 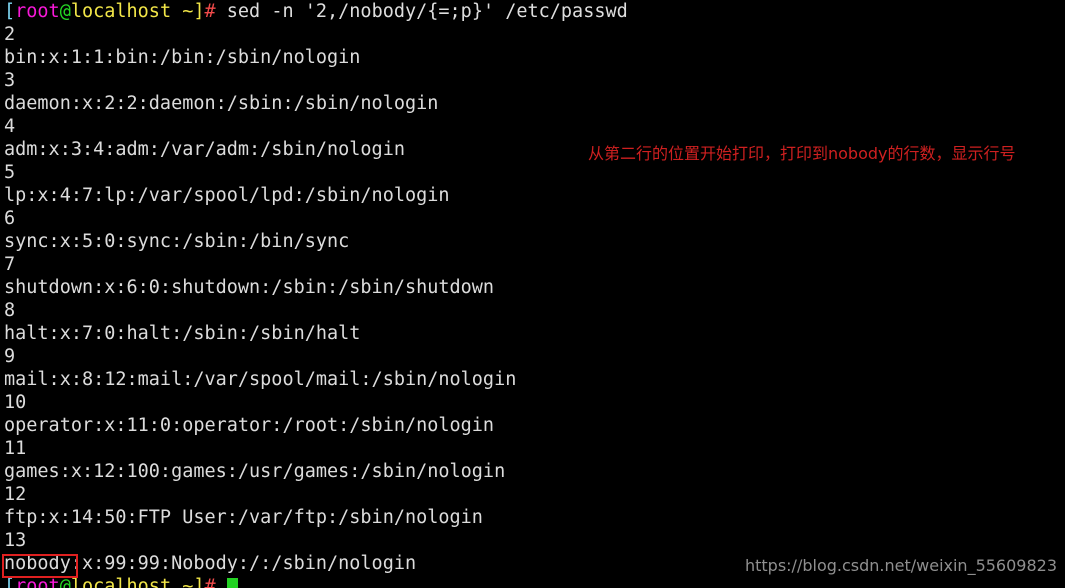 I want to click on output-line: 5, so click(x=10, y=172).